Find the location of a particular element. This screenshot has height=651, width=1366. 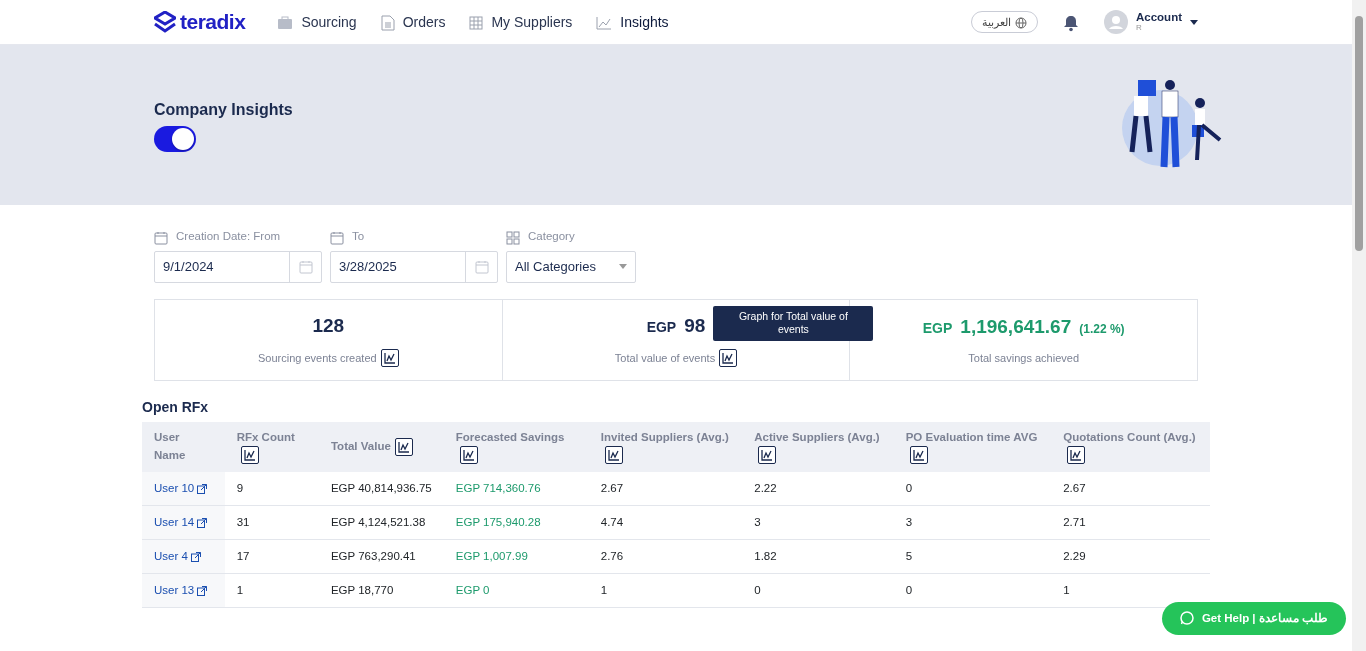

field-label: Creation Date: From is located at coordinates (228, 237).